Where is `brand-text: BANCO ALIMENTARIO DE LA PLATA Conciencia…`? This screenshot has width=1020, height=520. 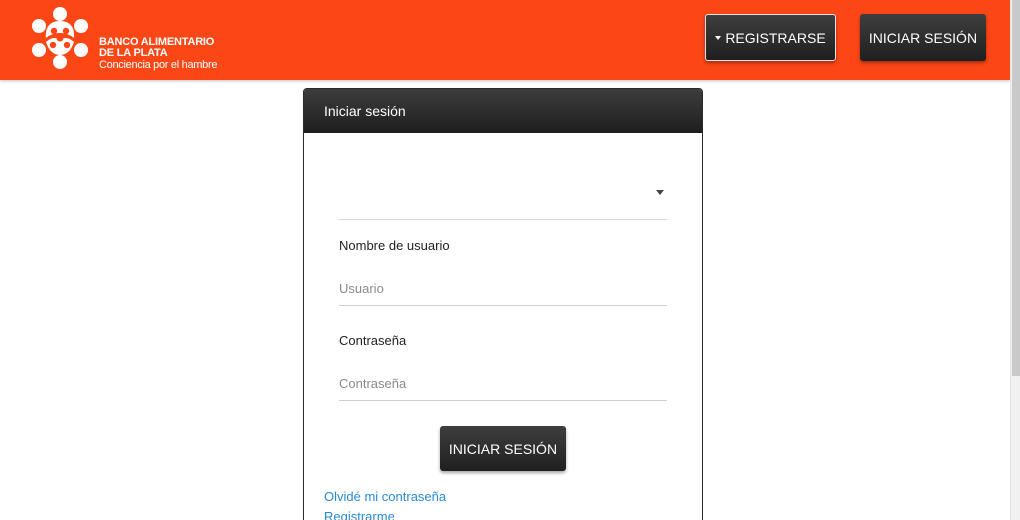
brand-text: BANCO ALIMENTARIO DE LA PLATA Conciencia… is located at coordinates (158, 54).